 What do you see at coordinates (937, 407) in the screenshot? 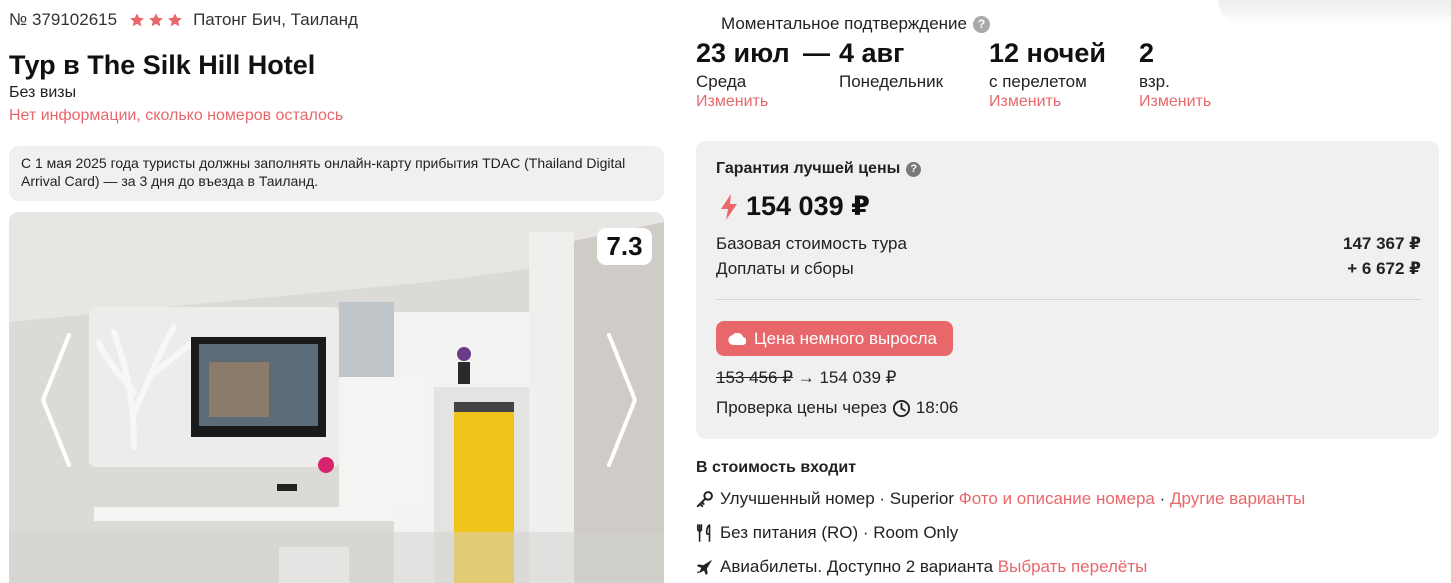
I see `price-check-time: 18:06` at bounding box center [937, 407].